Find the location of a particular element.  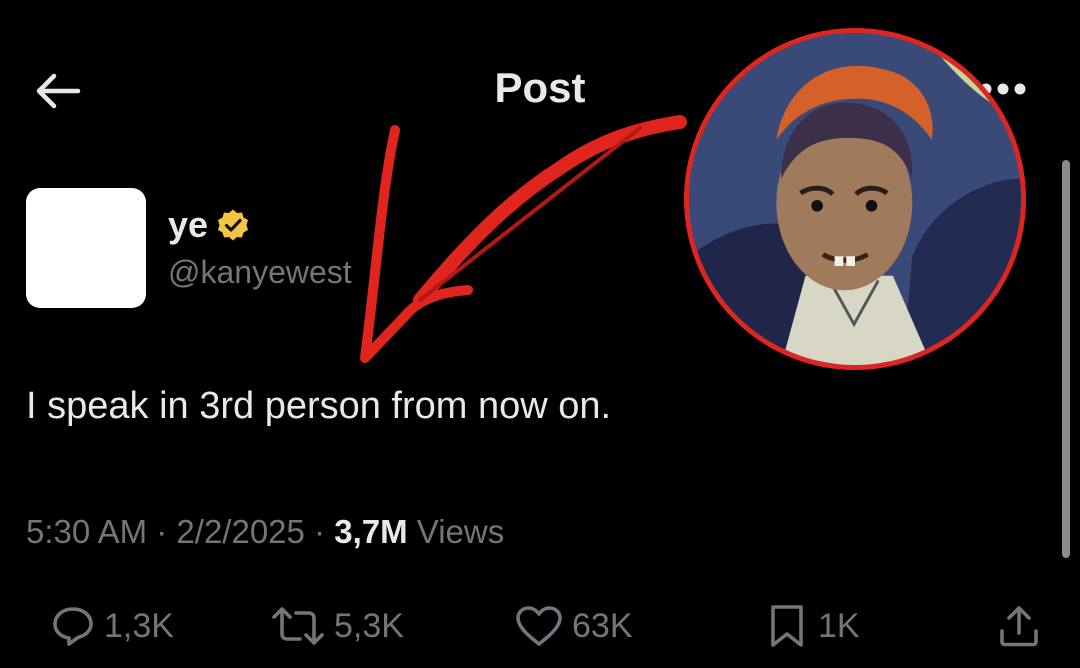

share-button is located at coordinates (1019, 626).